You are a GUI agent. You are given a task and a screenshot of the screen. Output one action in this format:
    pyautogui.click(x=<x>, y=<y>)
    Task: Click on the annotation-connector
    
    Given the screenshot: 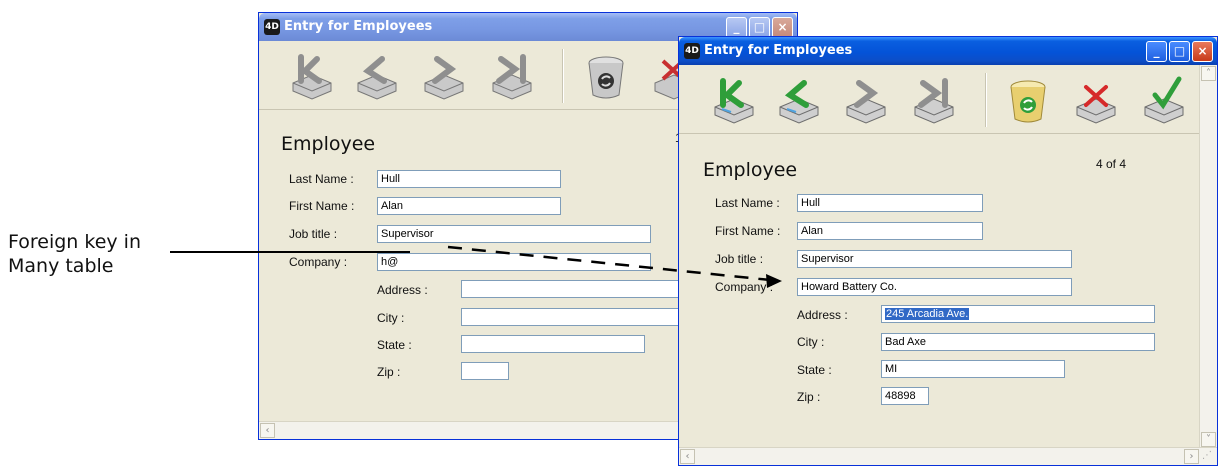 What is the action you would take?
    pyautogui.click(x=476, y=266)
    